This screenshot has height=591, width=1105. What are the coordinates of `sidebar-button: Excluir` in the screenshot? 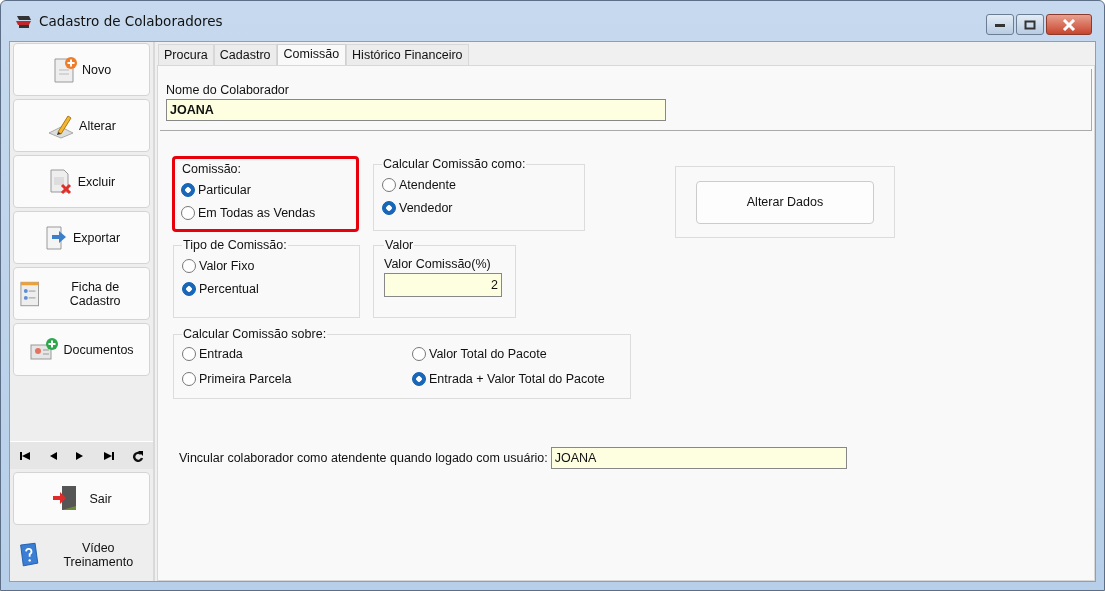 It's located at (81, 181).